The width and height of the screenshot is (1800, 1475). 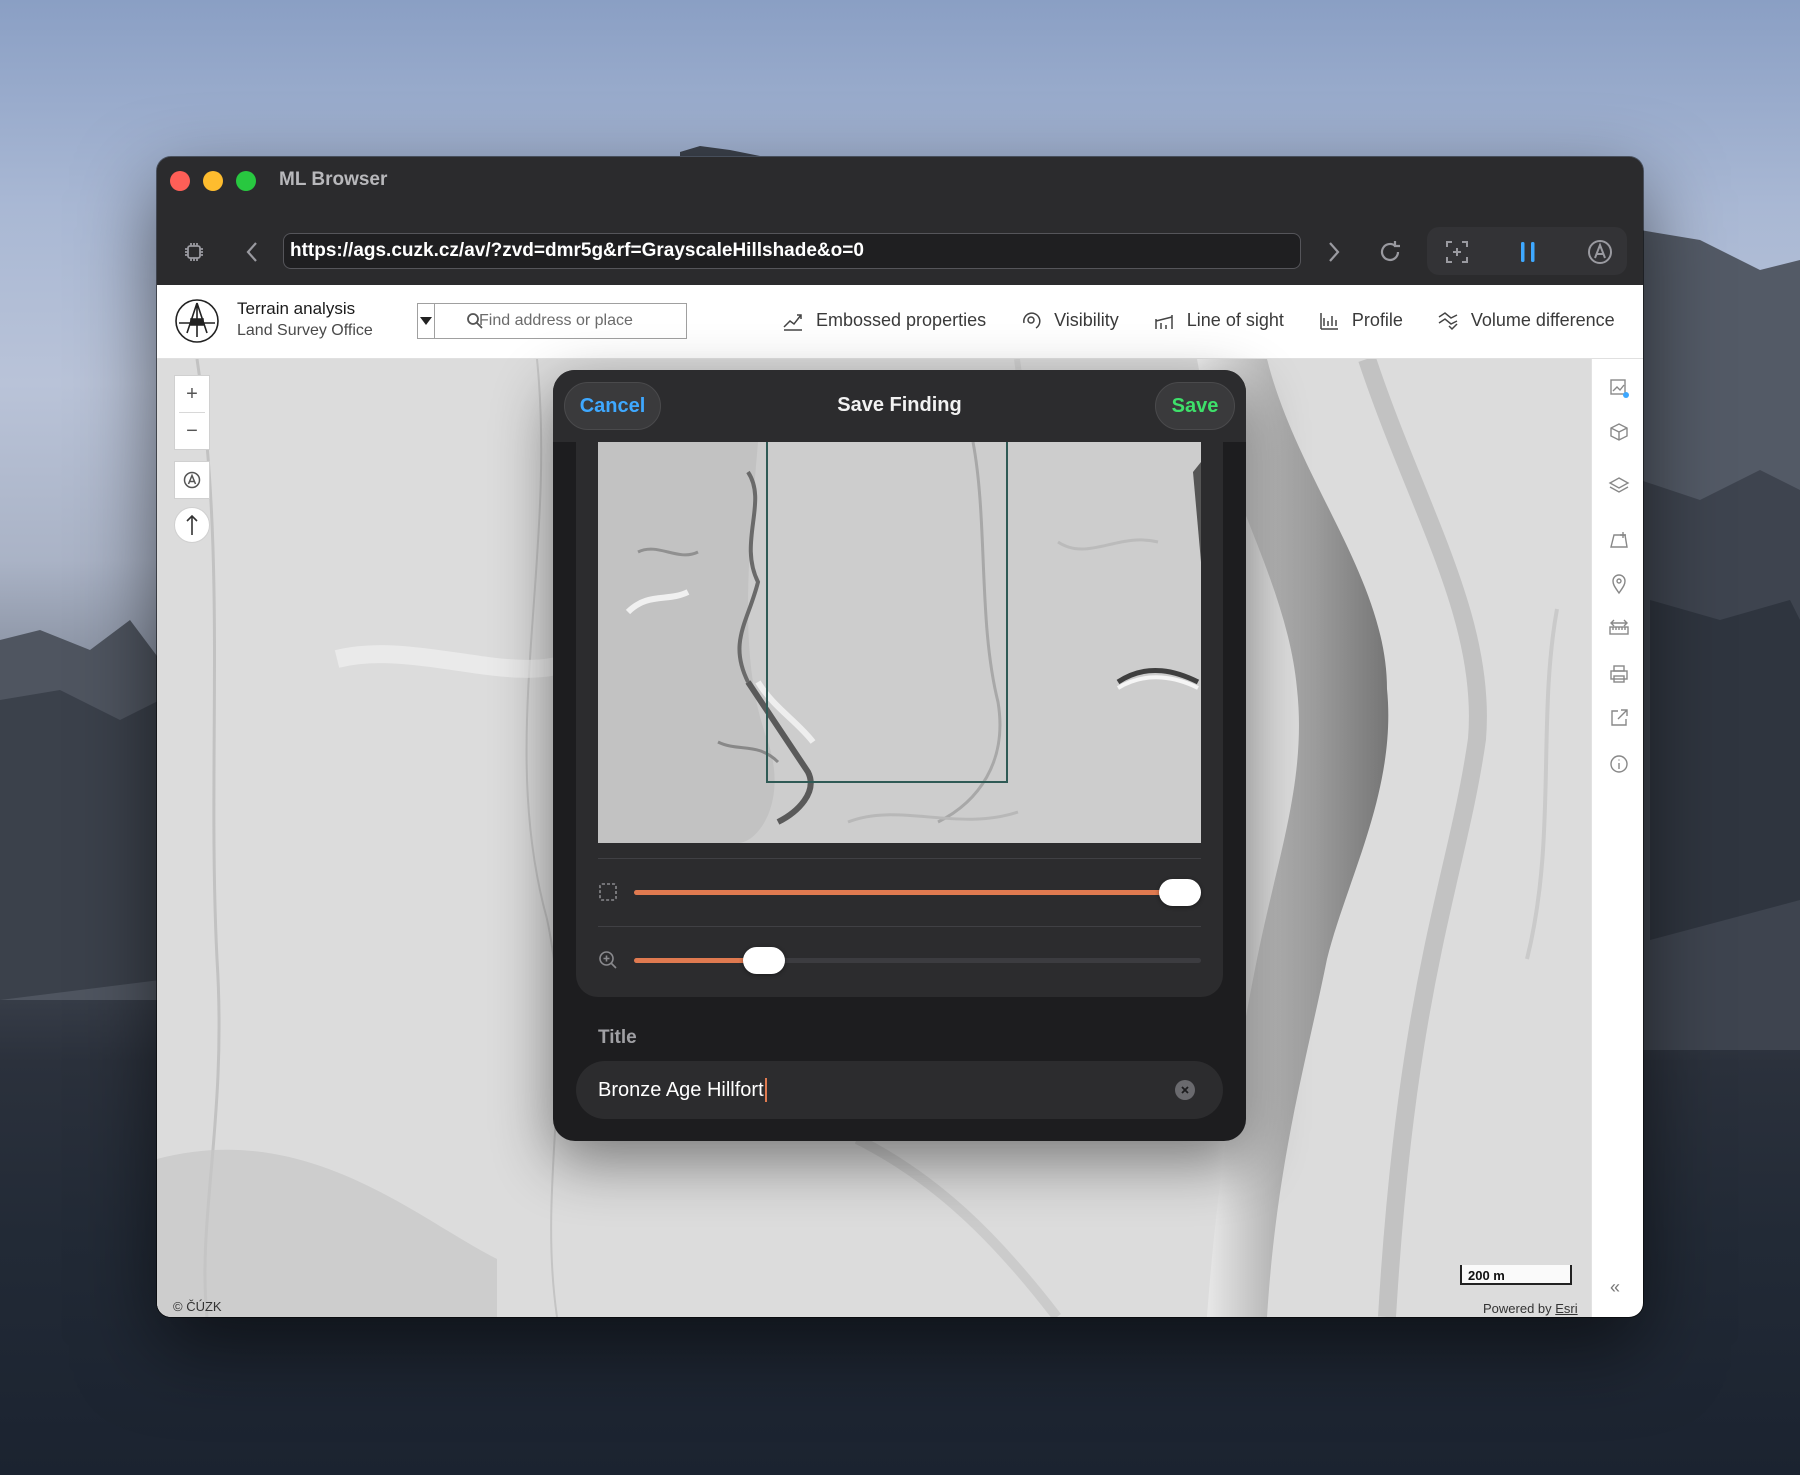 What do you see at coordinates (617, 1037) in the screenshot?
I see `title-label: Title` at bounding box center [617, 1037].